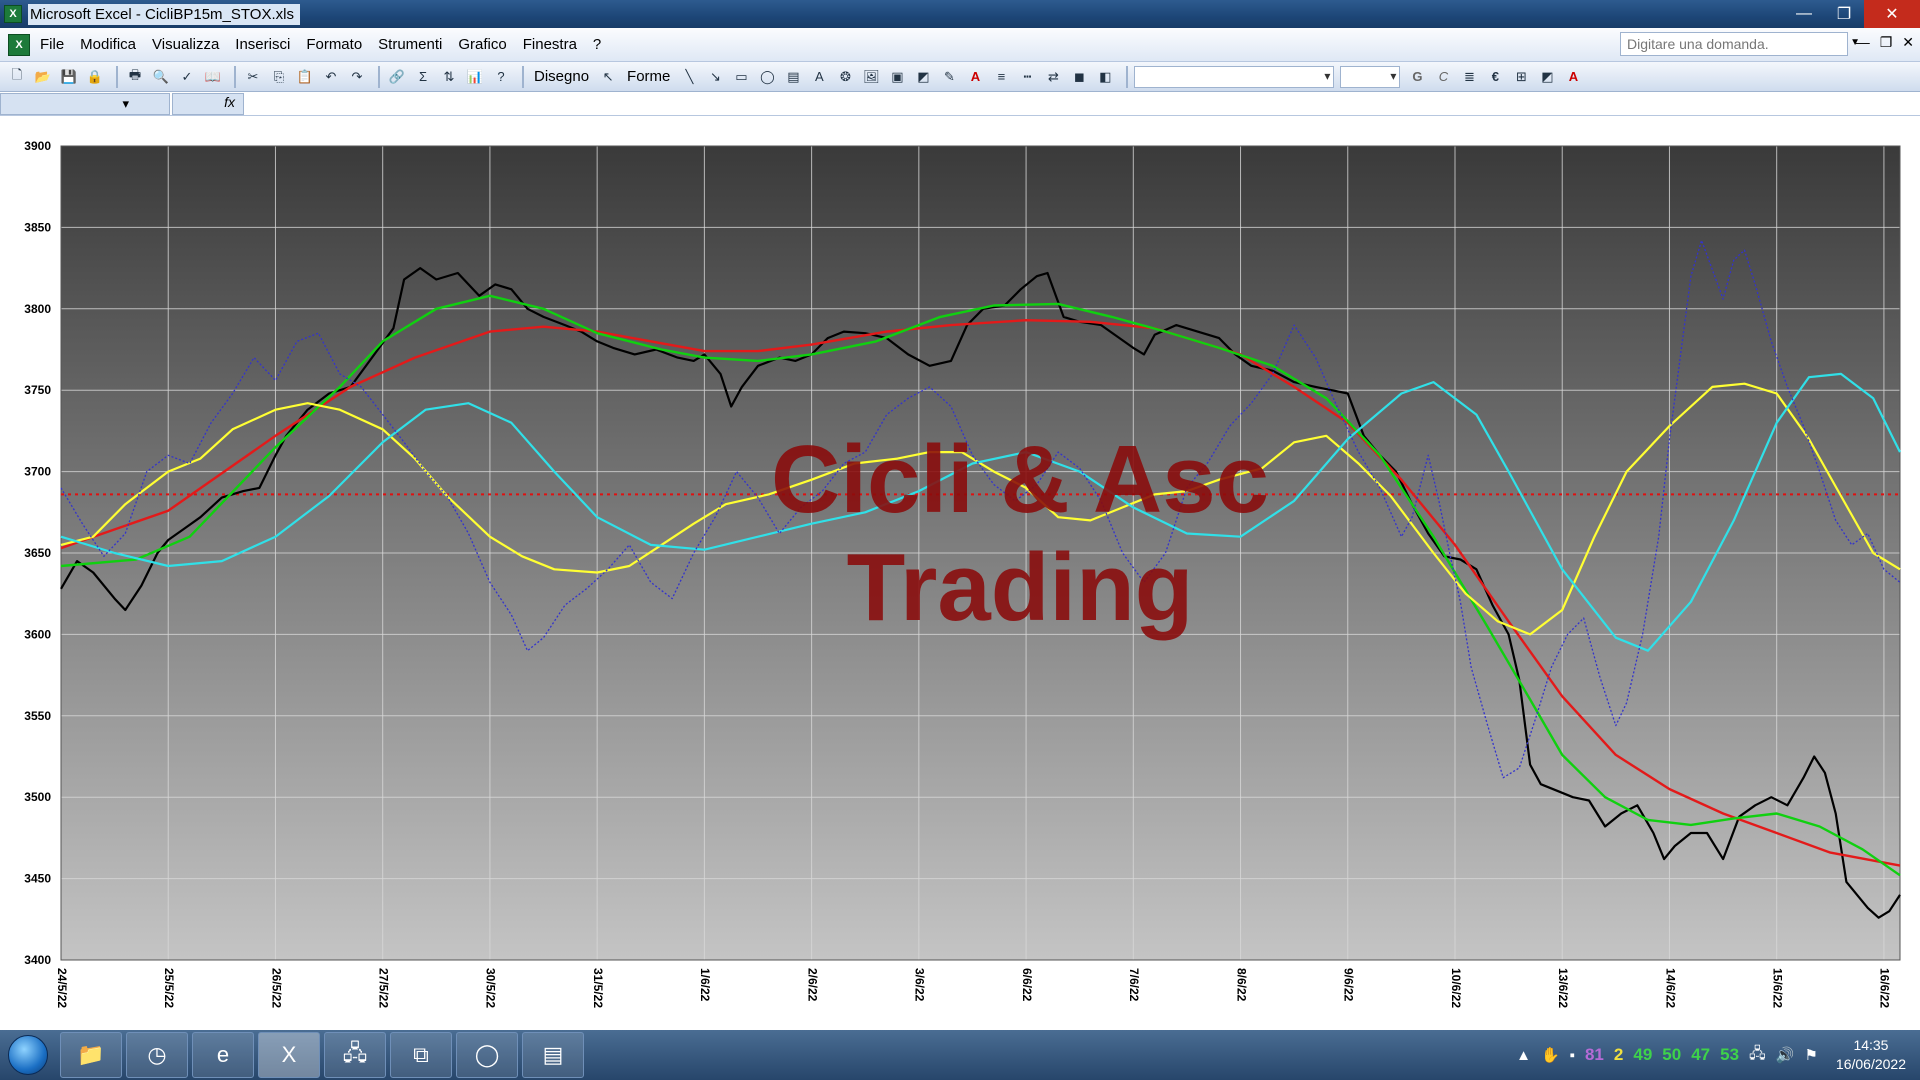 The image size is (1920, 1080). What do you see at coordinates (157, 1055) in the screenshot?
I see `taskbar-clock-app-button: ◷` at bounding box center [157, 1055].